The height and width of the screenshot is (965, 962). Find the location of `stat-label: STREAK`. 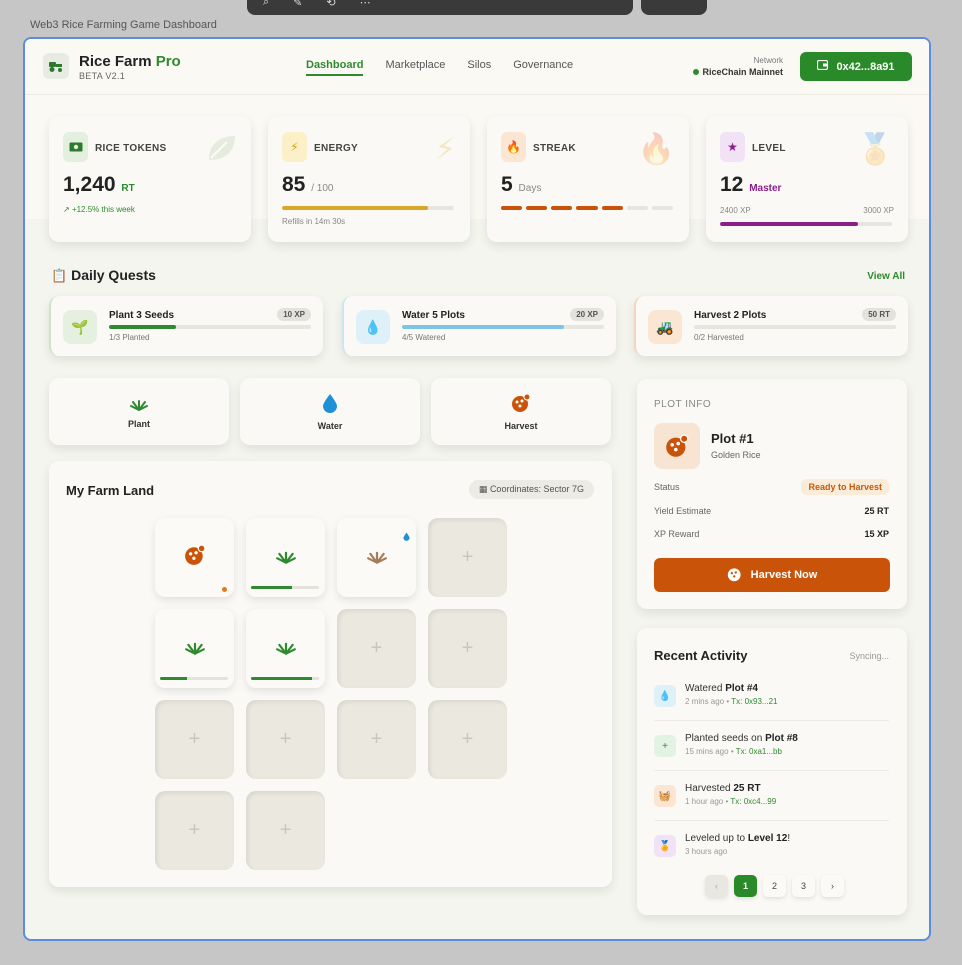

stat-label: STREAK is located at coordinates (554, 148).